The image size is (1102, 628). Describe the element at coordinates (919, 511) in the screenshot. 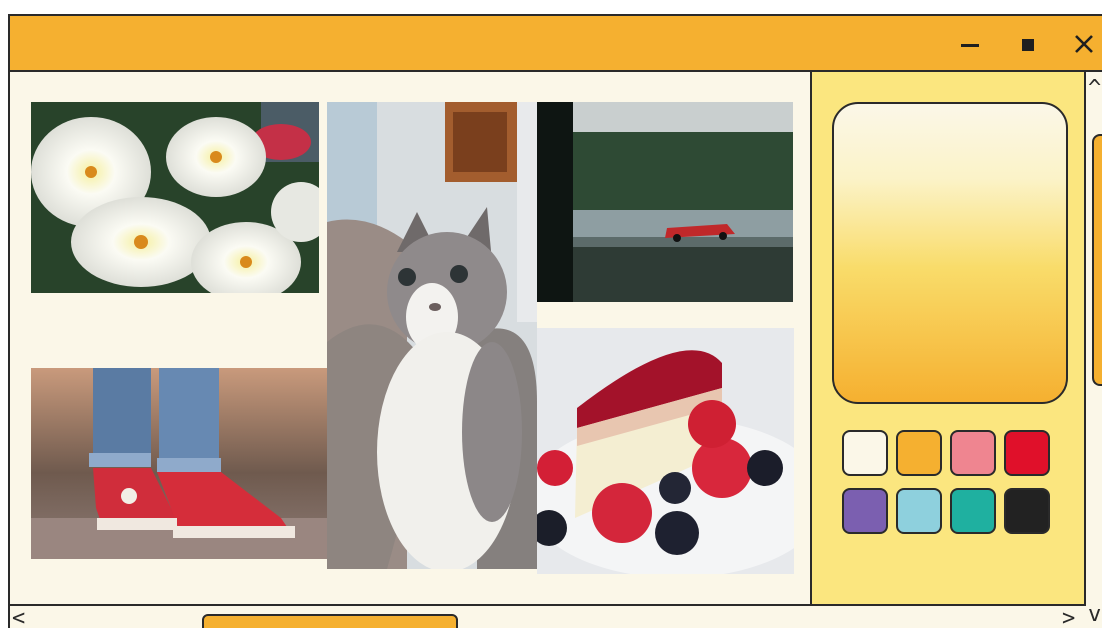

I see `swatch-light-blue` at that location.